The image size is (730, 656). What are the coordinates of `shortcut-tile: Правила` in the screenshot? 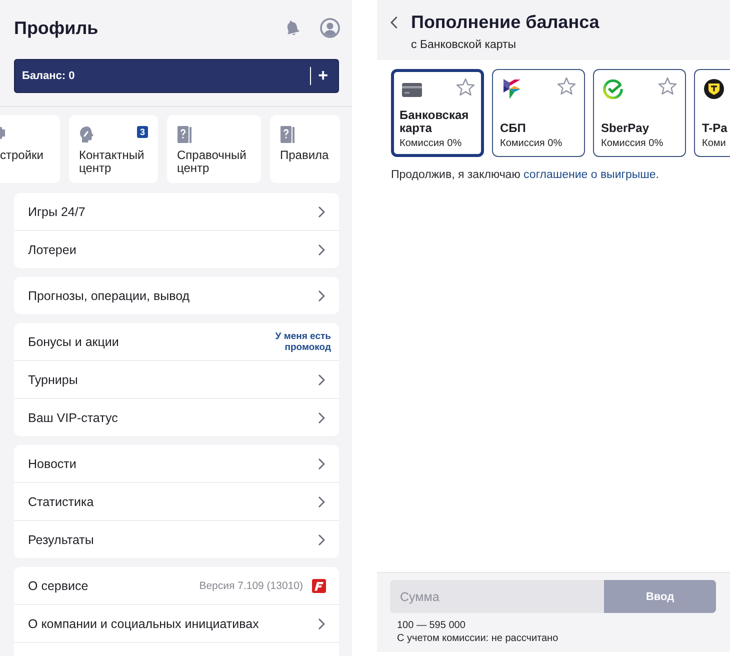 It's located at (305, 149).